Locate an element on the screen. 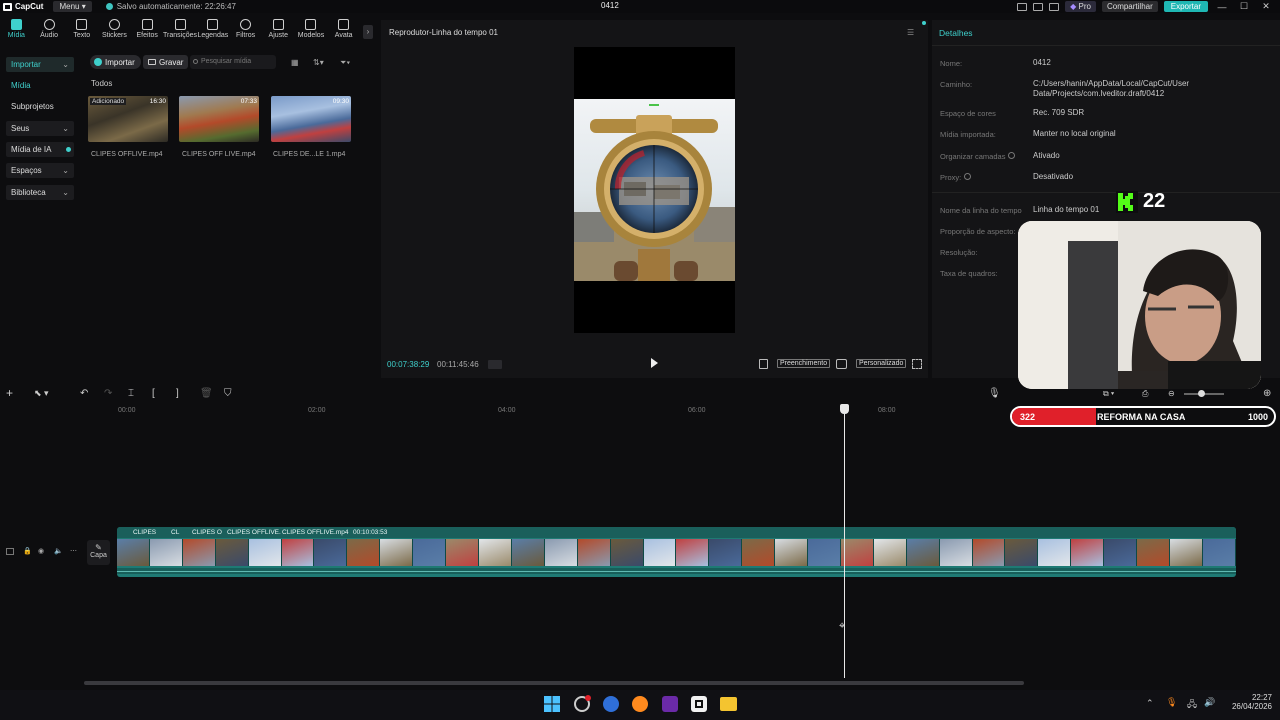 This screenshot has width=1280, height=720. microphone-icon: 🎙 is located at coordinates (994, 393).